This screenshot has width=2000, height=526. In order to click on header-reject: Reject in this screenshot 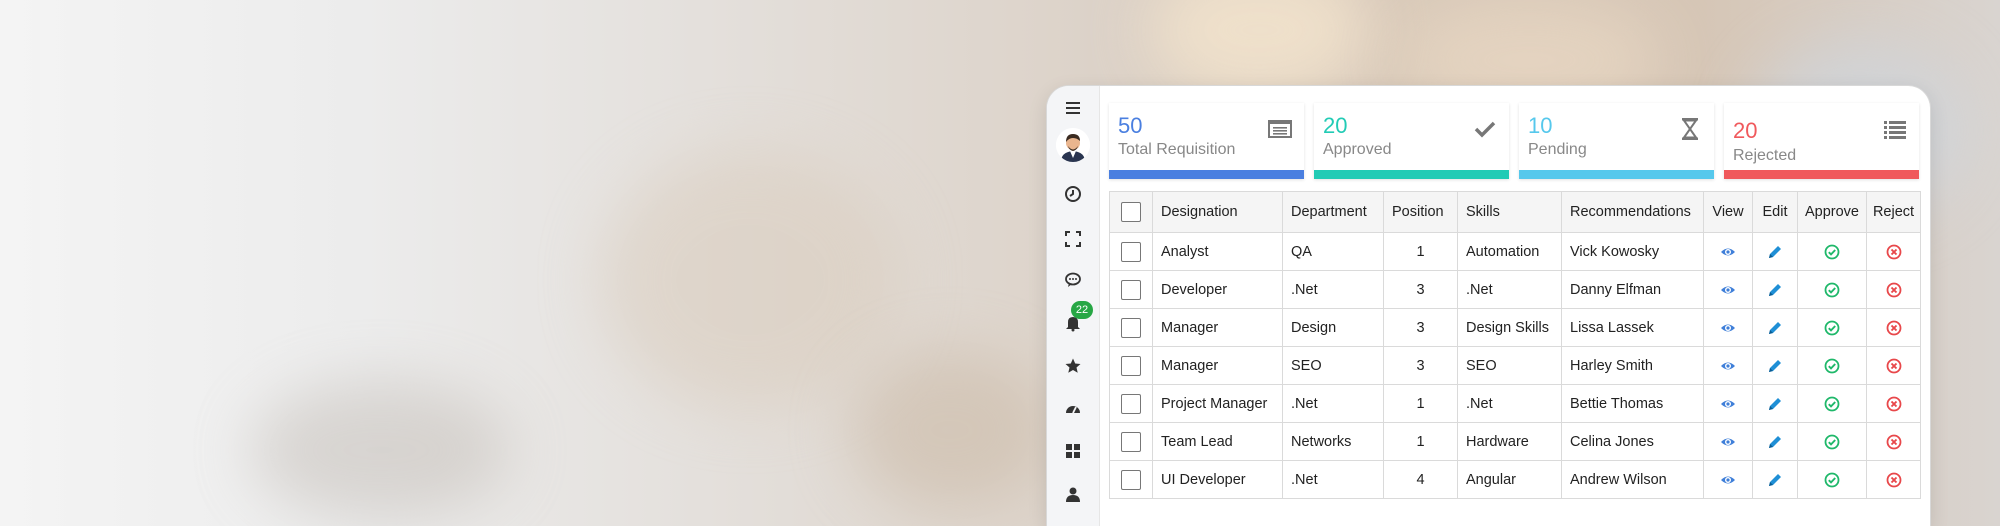, I will do `click(1893, 212)`.